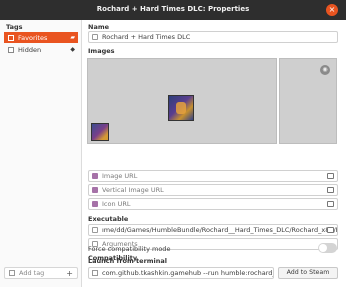  Describe the element at coordinates (95, 37) in the screenshot. I see `text-icon` at that location.